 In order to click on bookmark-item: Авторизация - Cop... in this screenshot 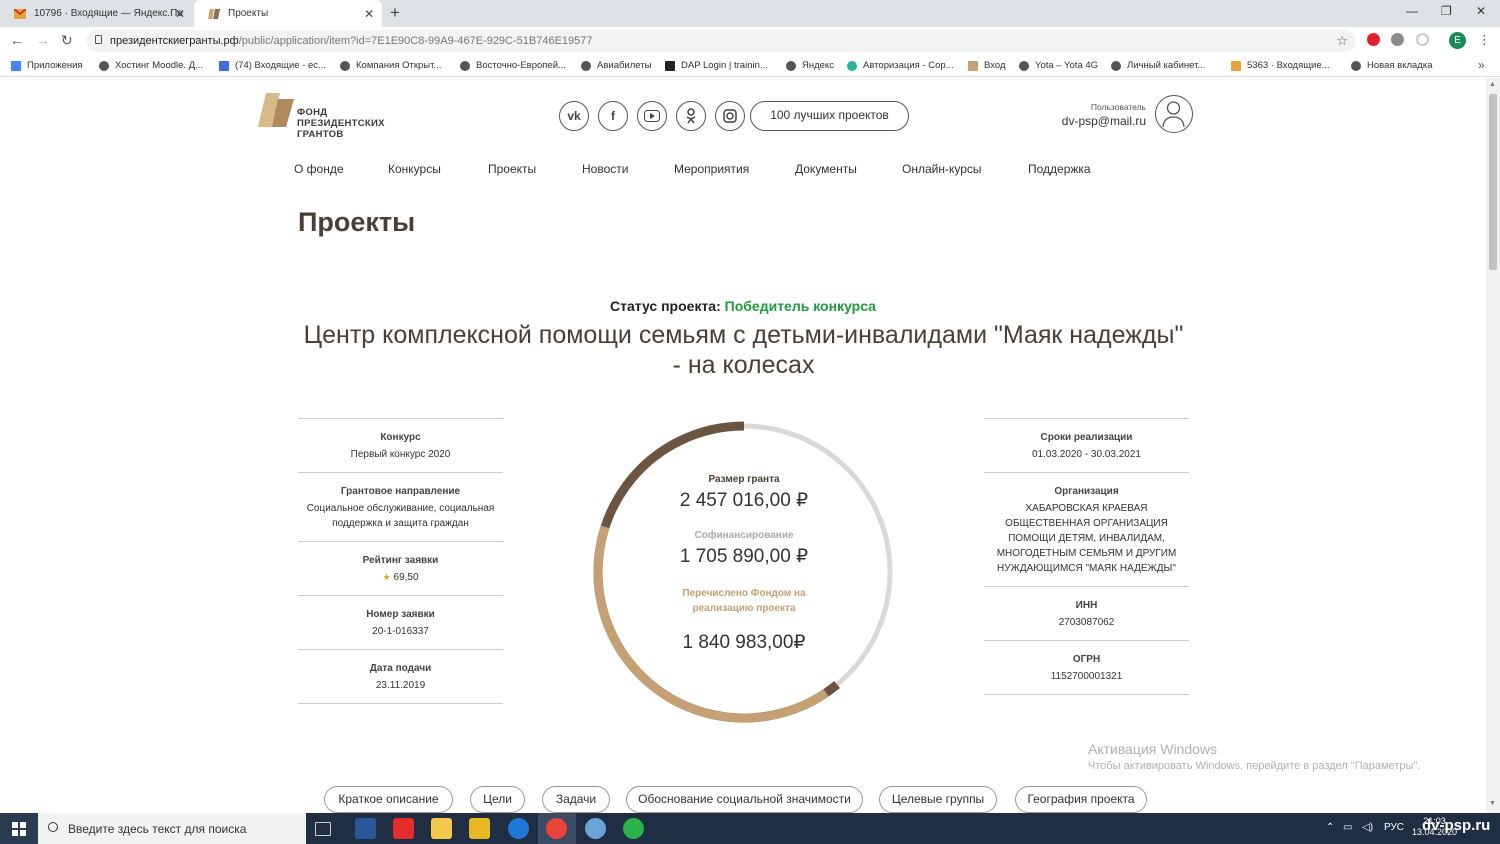, I will do `click(900, 65)`.